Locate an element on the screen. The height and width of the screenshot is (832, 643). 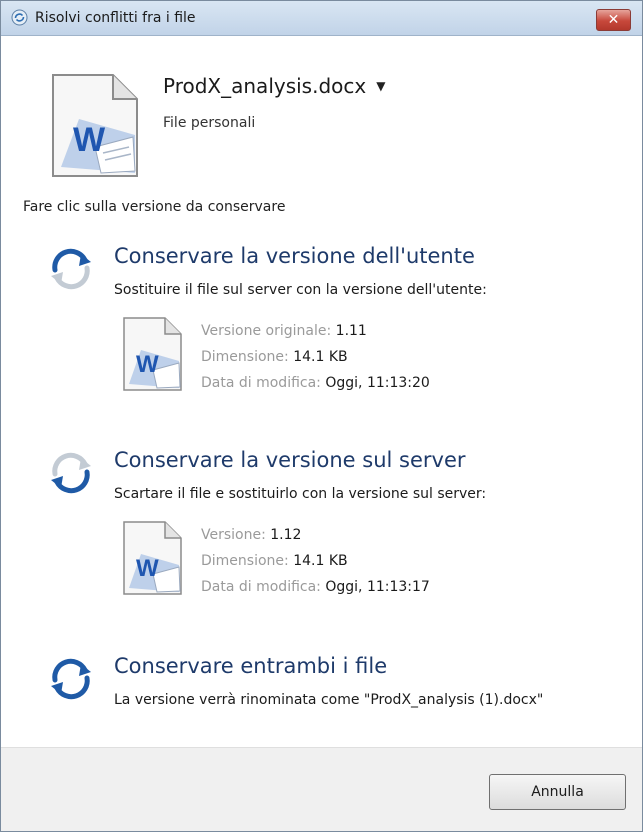
detail-value: 1.12 is located at coordinates (286, 535).